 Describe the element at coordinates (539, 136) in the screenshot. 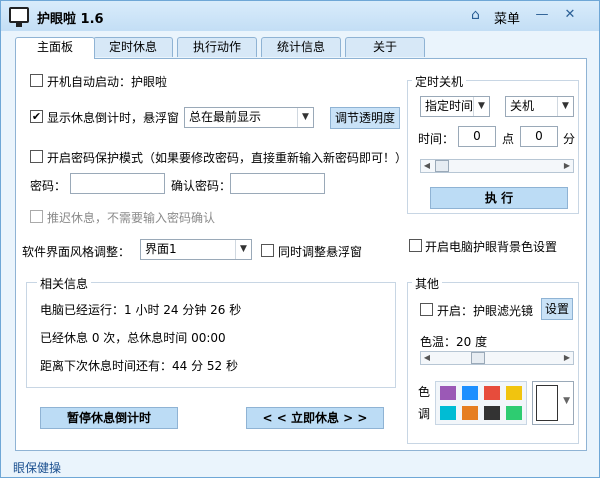

I see `minute-field: 0` at that location.